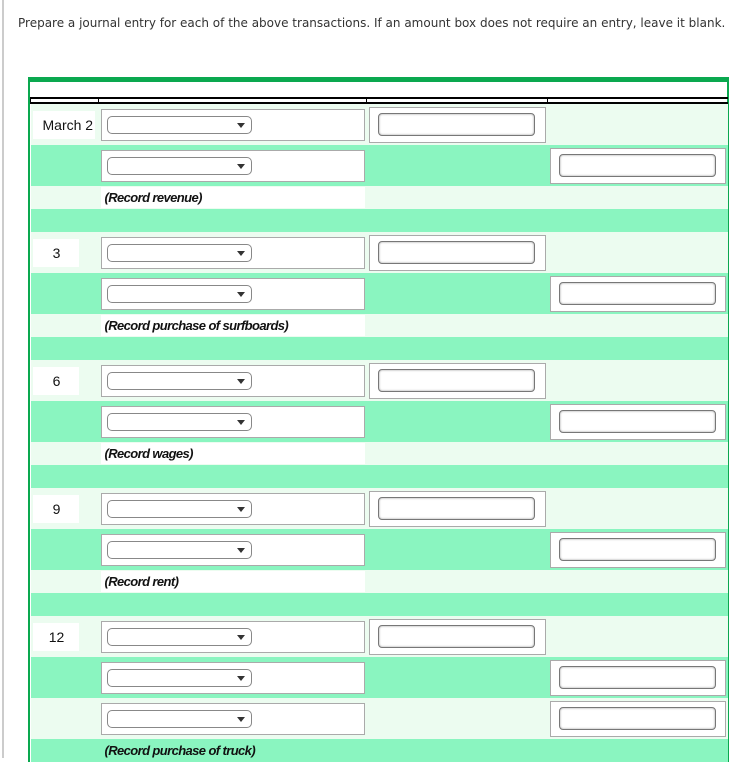  Describe the element at coordinates (65, 252) in the screenshot. I see `cell: 3` at that location.